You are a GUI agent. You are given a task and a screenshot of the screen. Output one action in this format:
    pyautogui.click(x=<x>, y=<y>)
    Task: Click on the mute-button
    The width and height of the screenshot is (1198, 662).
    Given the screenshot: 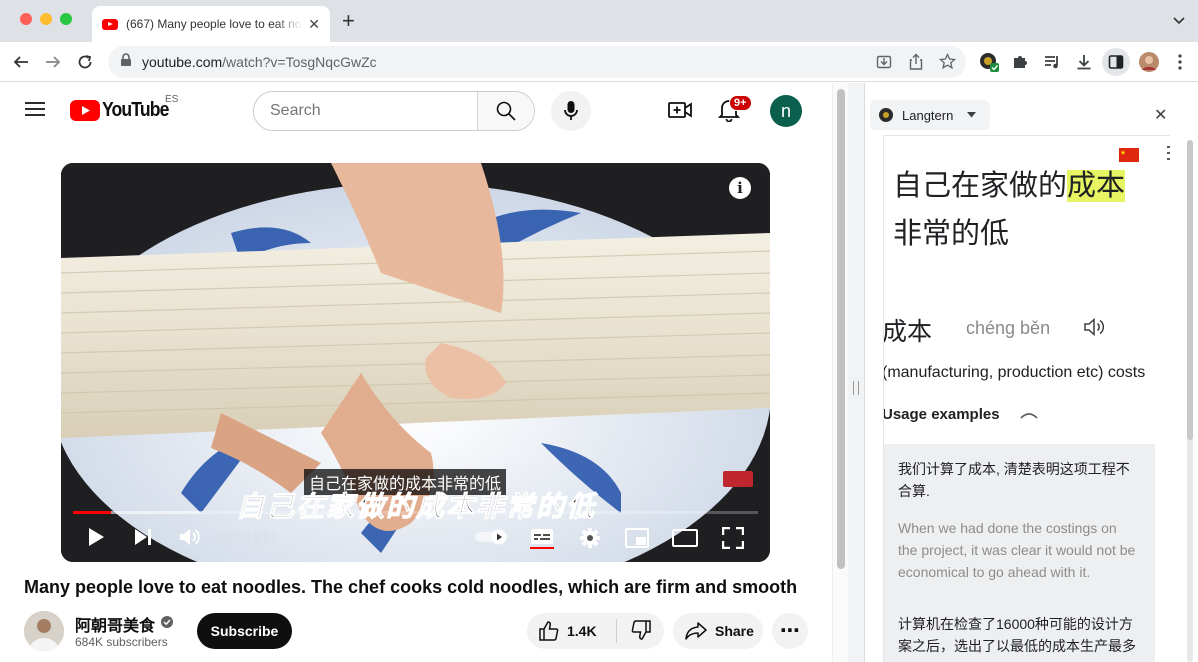 What is the action you would take?
    pyautogui.click(x=190, y=537)
    